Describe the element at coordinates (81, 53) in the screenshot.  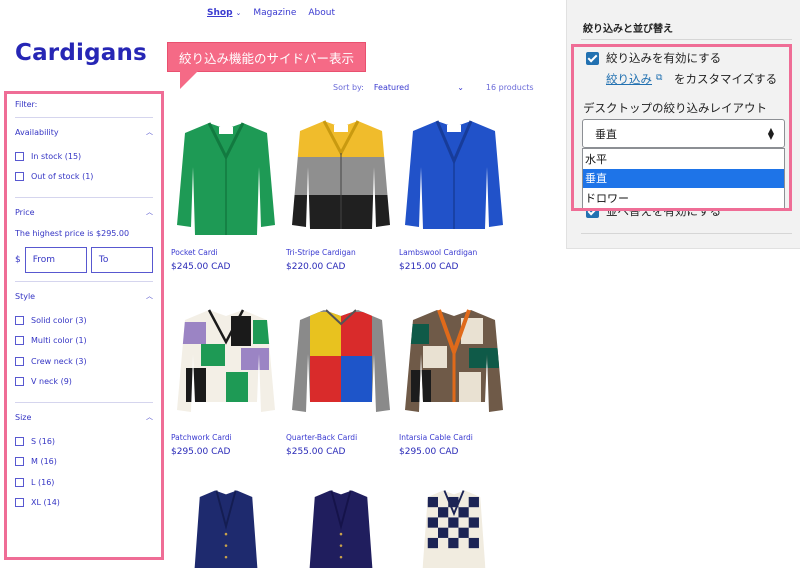
I see `page-title: Cardigans` at that location.